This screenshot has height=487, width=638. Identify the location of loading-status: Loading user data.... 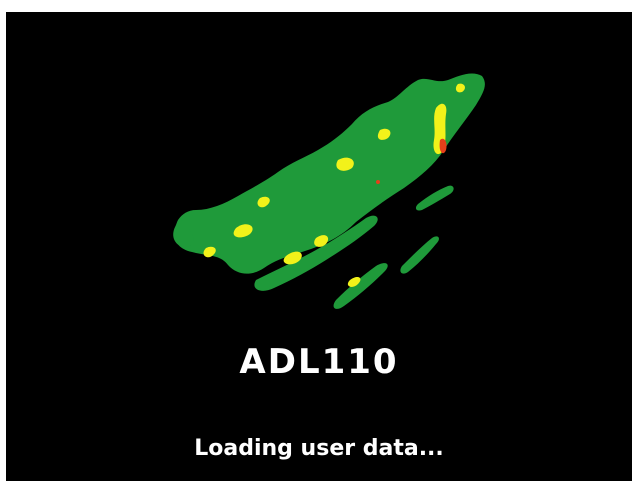
(319, 448).